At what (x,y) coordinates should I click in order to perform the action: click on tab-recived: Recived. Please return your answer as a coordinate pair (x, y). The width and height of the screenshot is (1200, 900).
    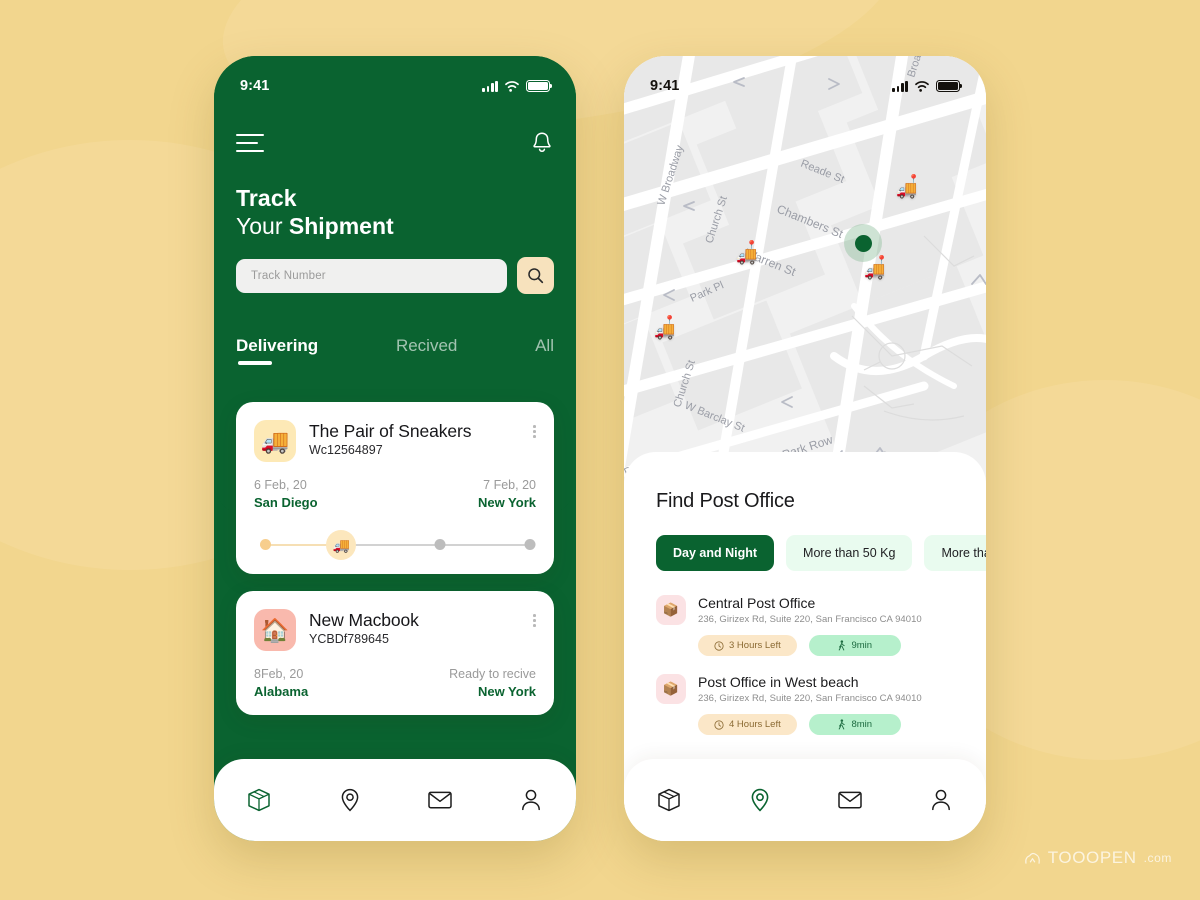
    Looking at the image, I should click on (426, 350).